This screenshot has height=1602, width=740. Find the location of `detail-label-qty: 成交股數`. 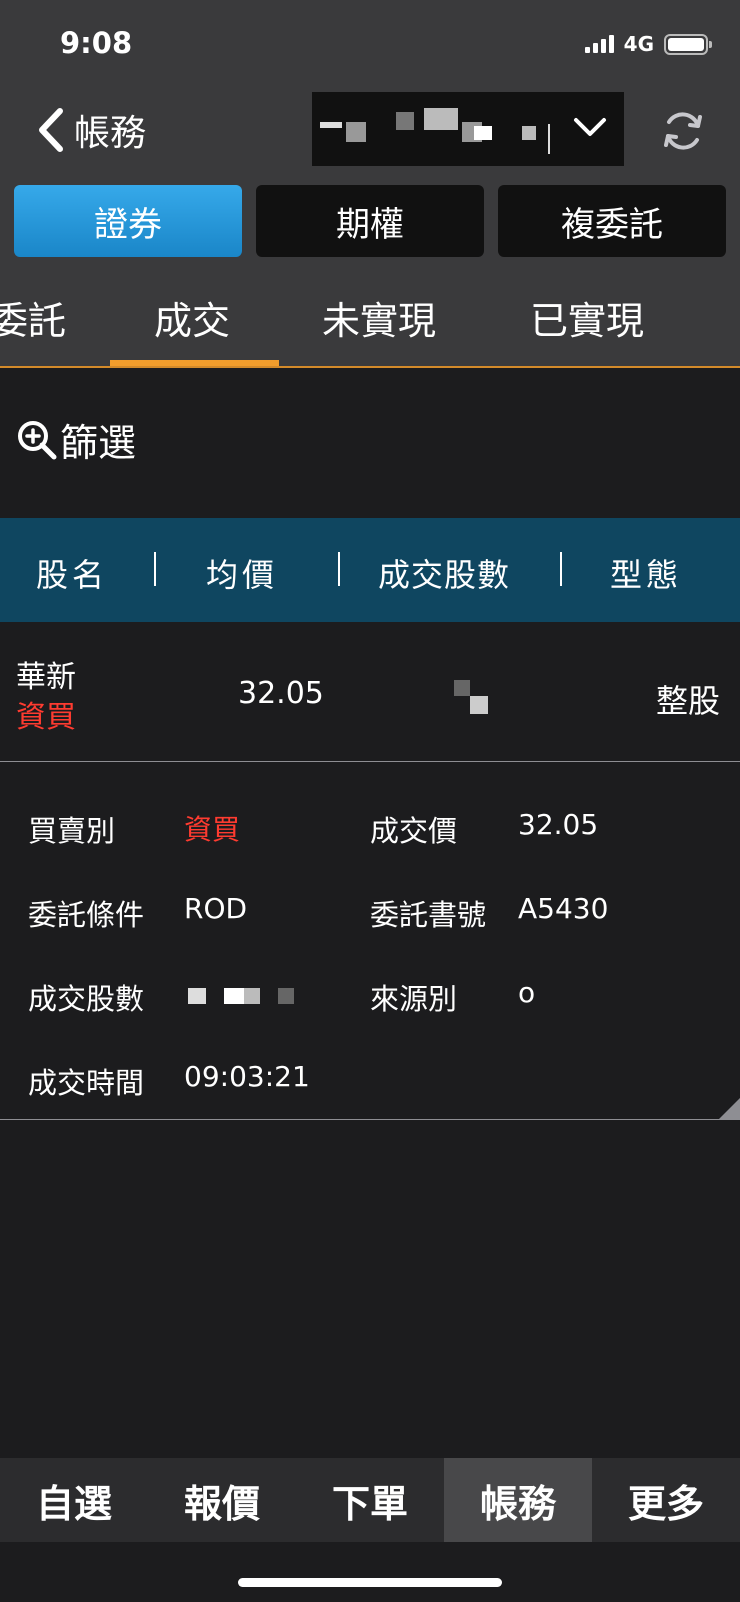

detail-label-qty: 成交股數 is located at coordinates (86, 999).